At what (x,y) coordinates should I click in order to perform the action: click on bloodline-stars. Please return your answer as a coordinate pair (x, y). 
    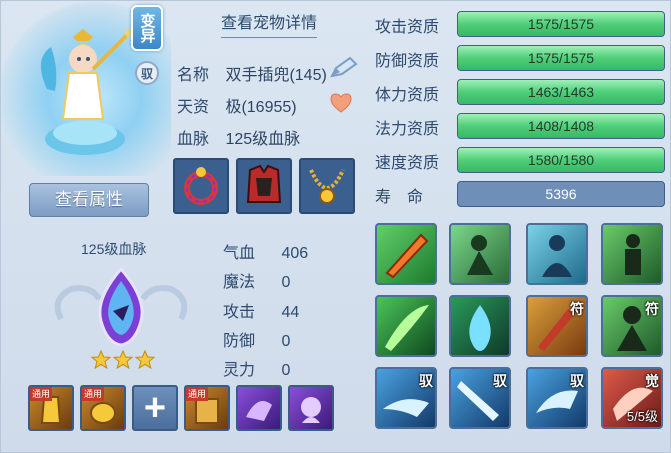
    Looking at the image, I should click on (126, 360).